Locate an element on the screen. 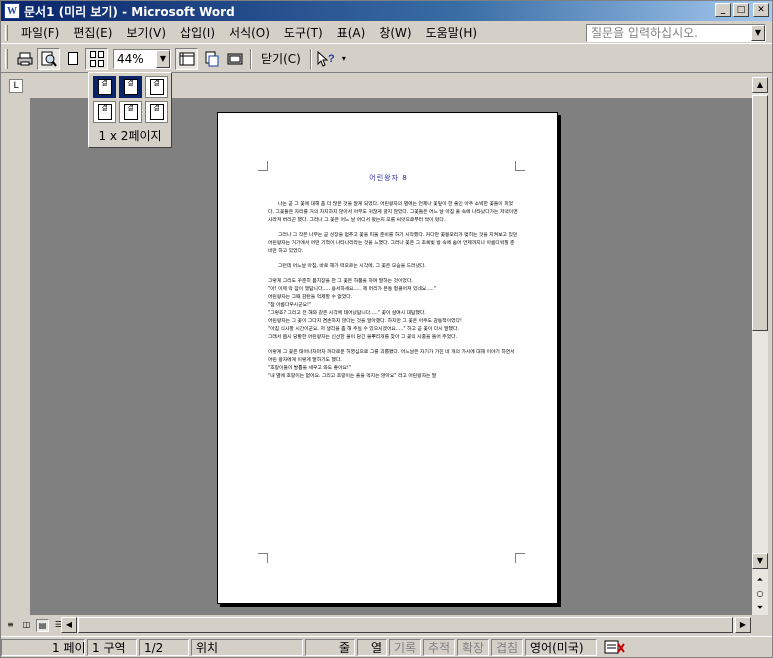  paragraph: 그렇게 그리도 꾸준히 몸치장을 한 그 꽃은 하품을 하며 말하는 것이었다. is located at coordinates (340, 281).